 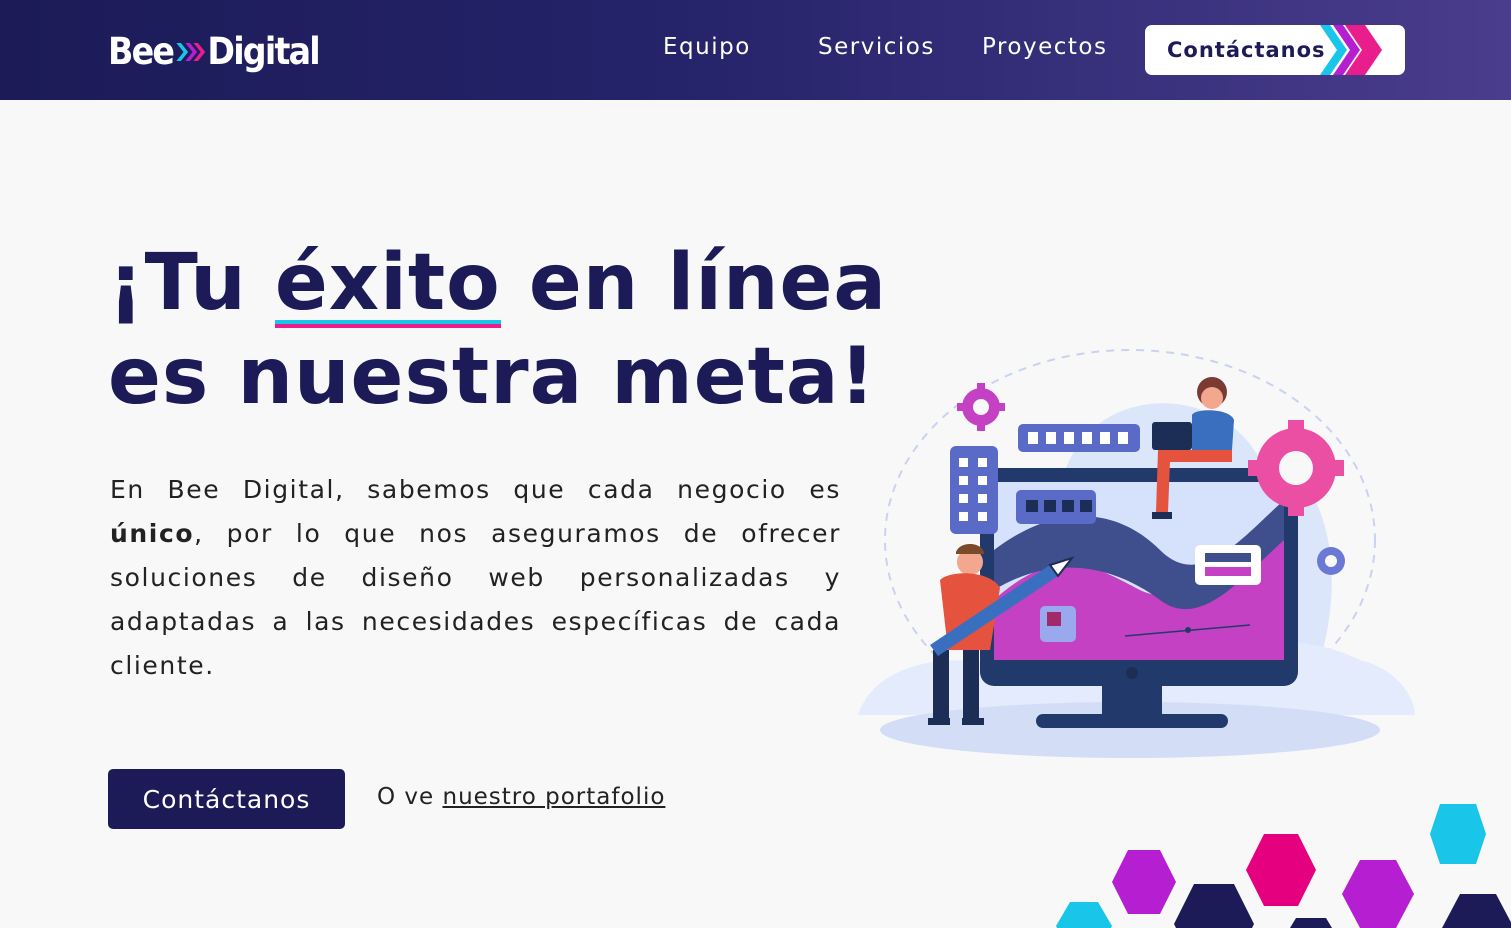 I want to click on tool-panel, so click(x=974, y=490).